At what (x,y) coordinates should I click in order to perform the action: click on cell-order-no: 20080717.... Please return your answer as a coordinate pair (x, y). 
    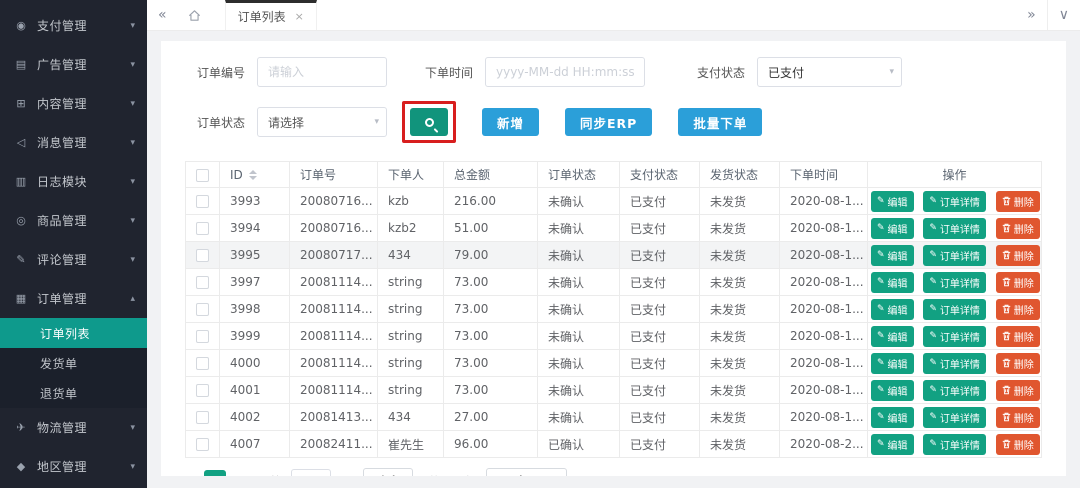
    Looking at the image, I should click on (333, 255).